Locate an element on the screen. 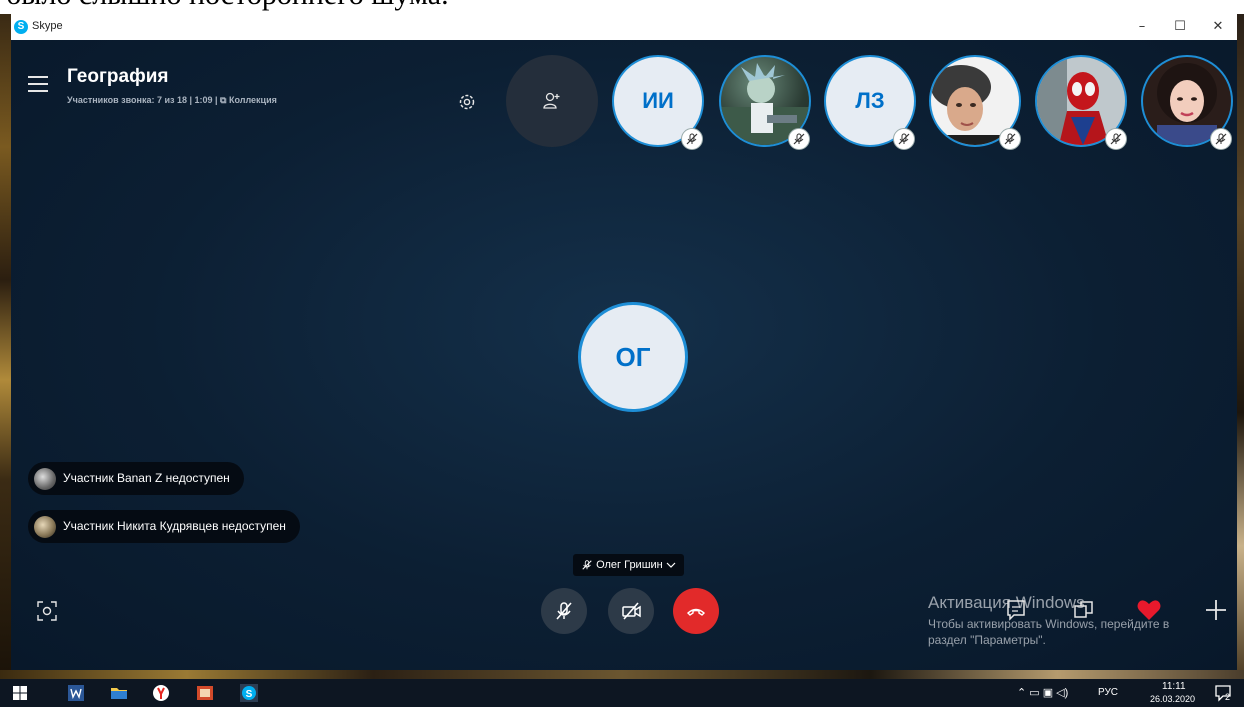  end-call-button is located at coordinates (696, 611).